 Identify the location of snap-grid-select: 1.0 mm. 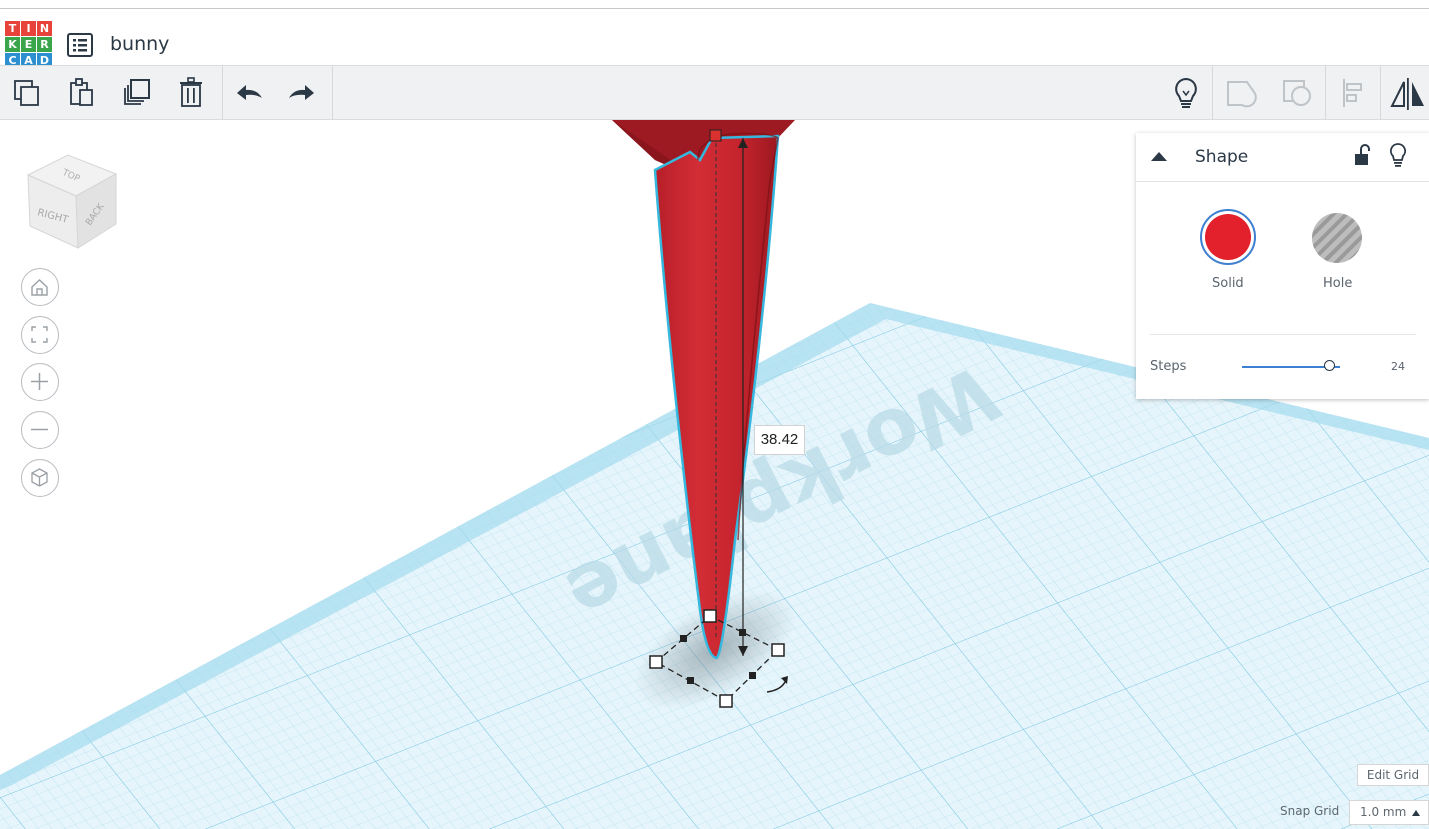
(1389, 812).